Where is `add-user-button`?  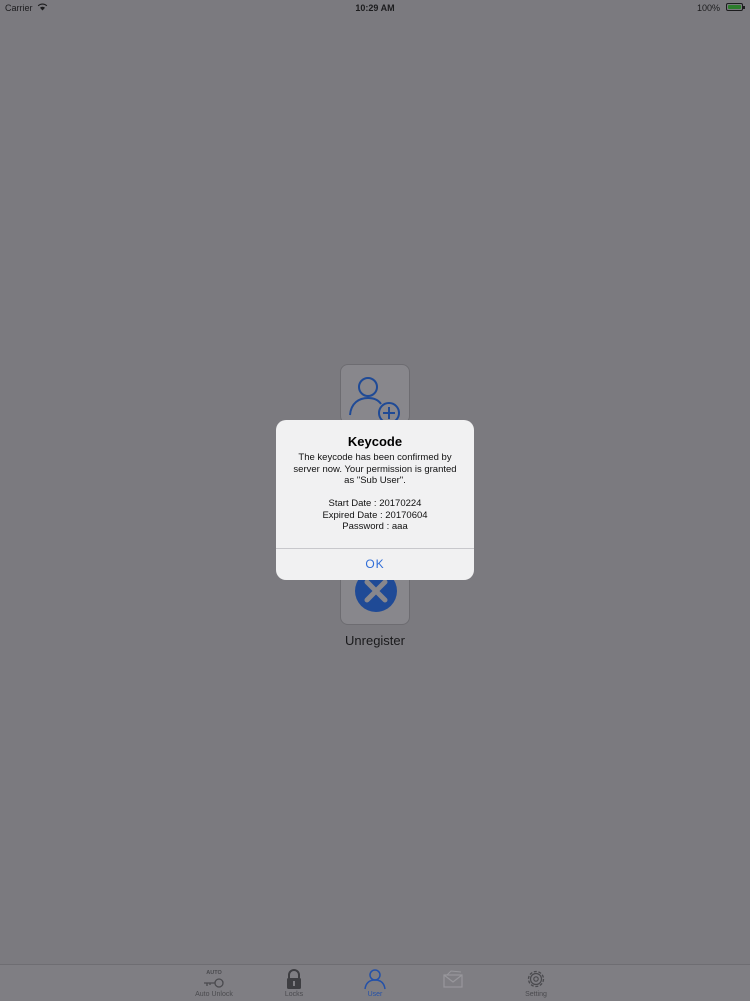 add-user-button is located at coordinates (375, 394).